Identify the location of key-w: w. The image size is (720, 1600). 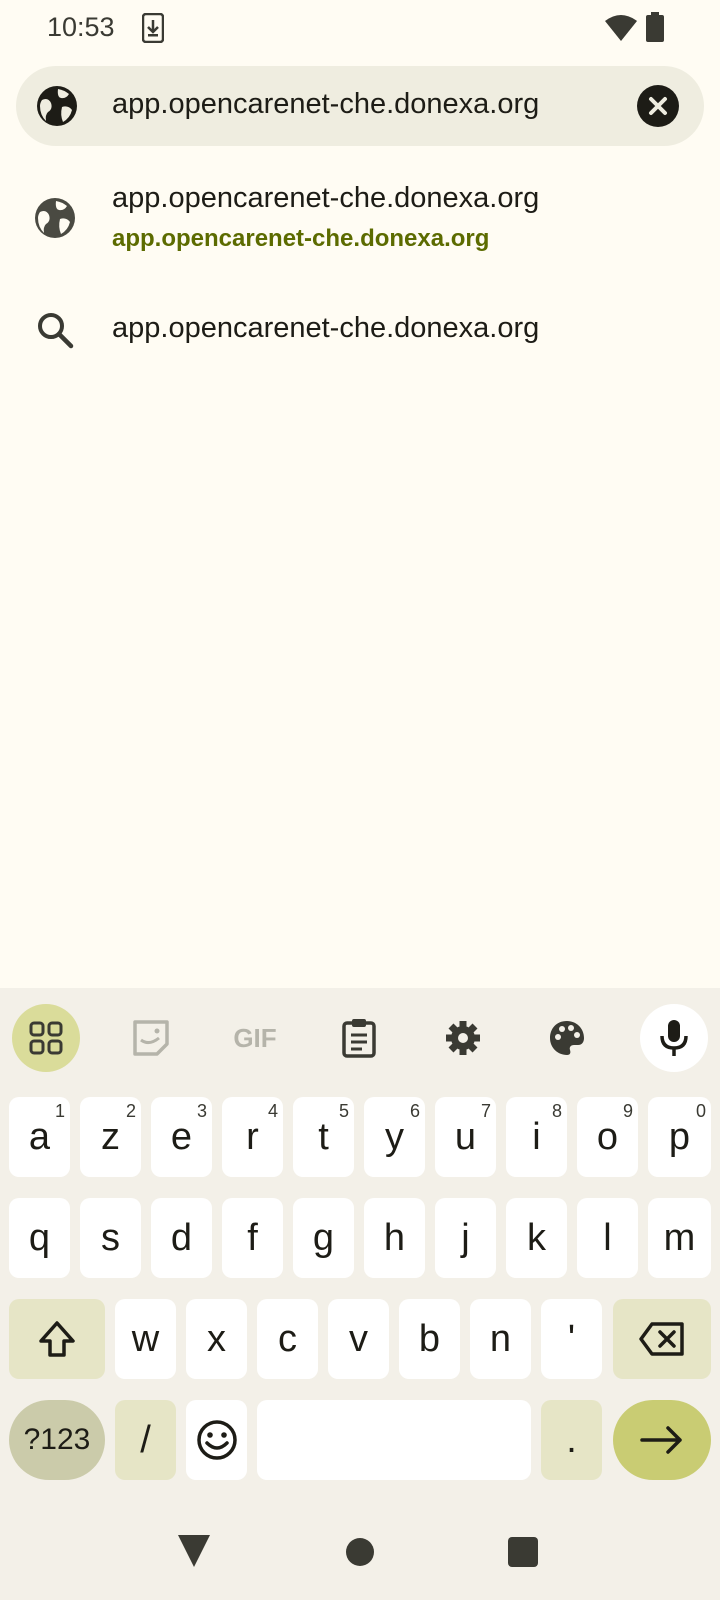
(145, 1339).